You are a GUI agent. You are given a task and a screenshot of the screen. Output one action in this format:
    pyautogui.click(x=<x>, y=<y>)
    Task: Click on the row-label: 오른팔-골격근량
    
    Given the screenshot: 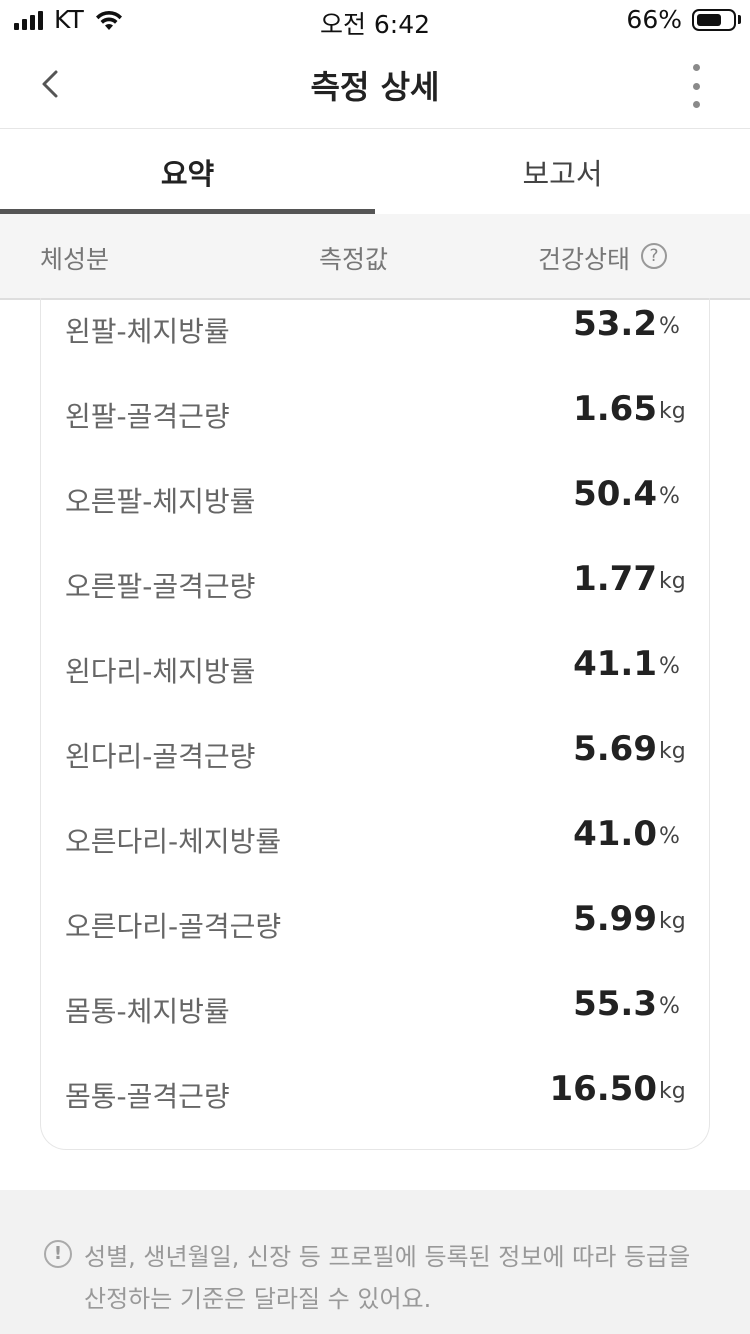 What is the action you would take?
    pyautogui.click(x=160, y=586)
    